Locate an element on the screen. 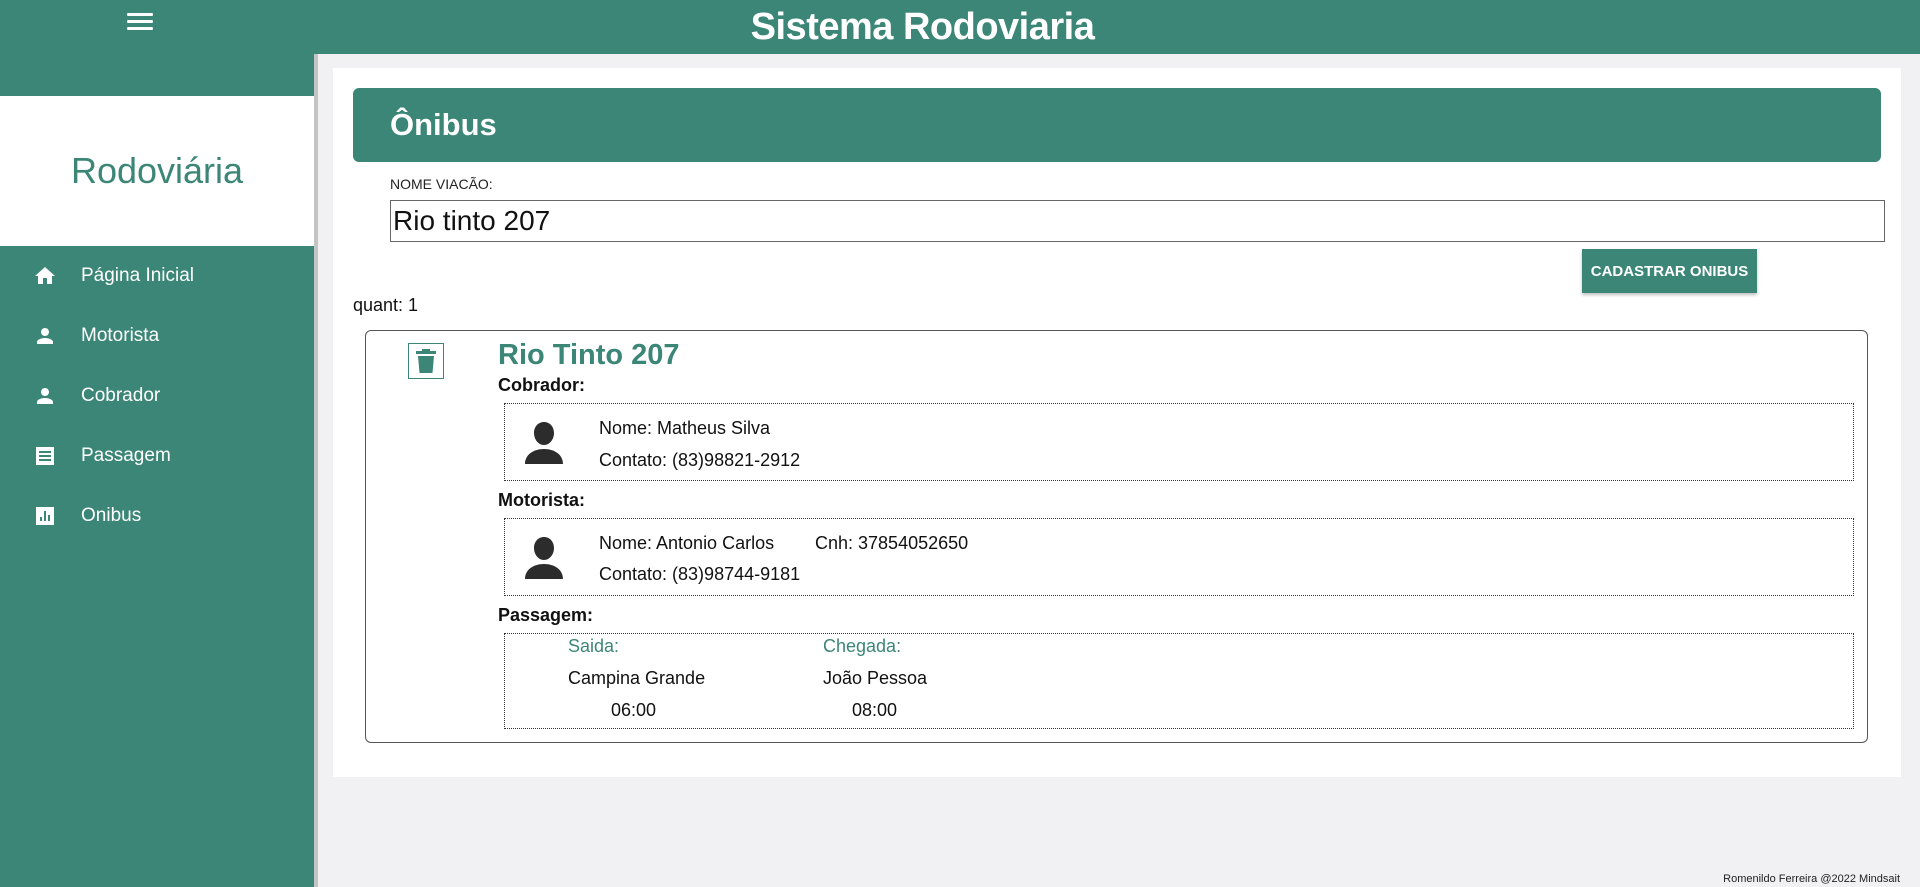  sidebar-item-passagem: Passagem is located at coordinates (157, 456).